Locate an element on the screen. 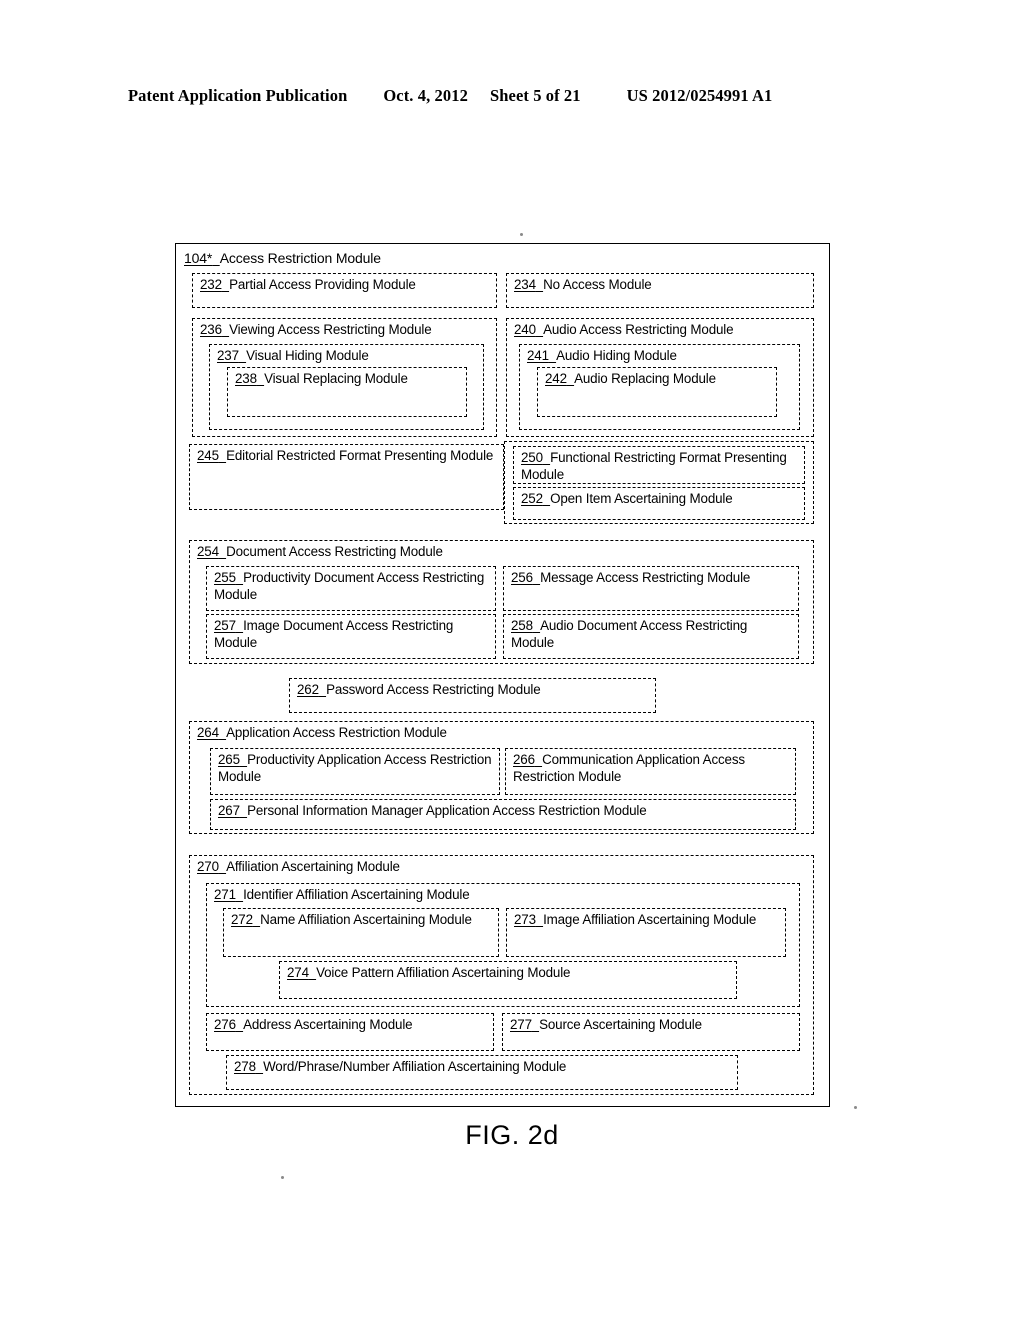 This screenshot has width=1024, height=1320. module-272-text: 272 Name Affiliation Ascertaining Module is located at coordinates (351, 919).